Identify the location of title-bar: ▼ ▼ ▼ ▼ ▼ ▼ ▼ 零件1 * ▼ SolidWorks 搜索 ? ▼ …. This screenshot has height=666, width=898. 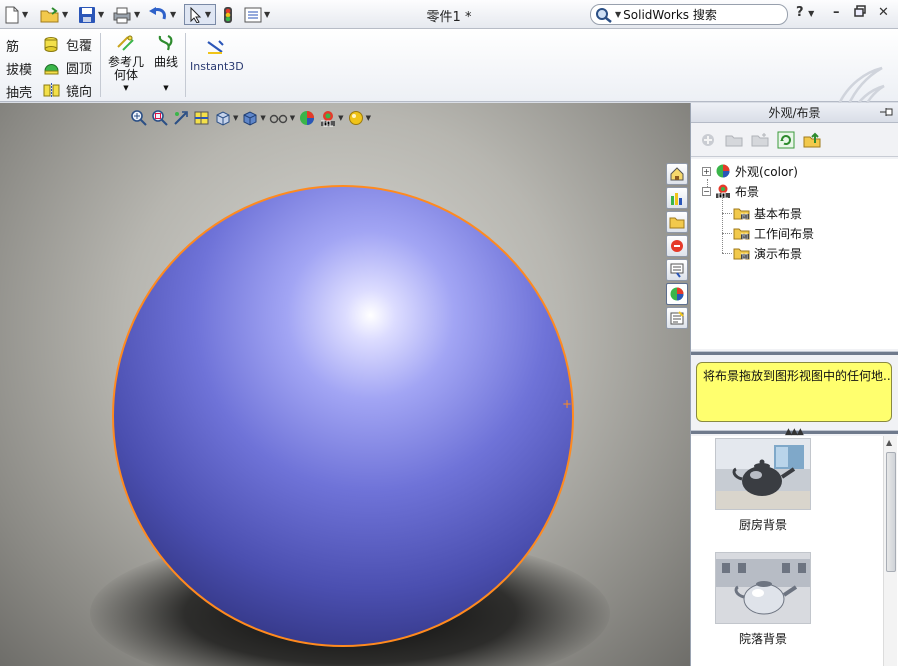
(449, 14).